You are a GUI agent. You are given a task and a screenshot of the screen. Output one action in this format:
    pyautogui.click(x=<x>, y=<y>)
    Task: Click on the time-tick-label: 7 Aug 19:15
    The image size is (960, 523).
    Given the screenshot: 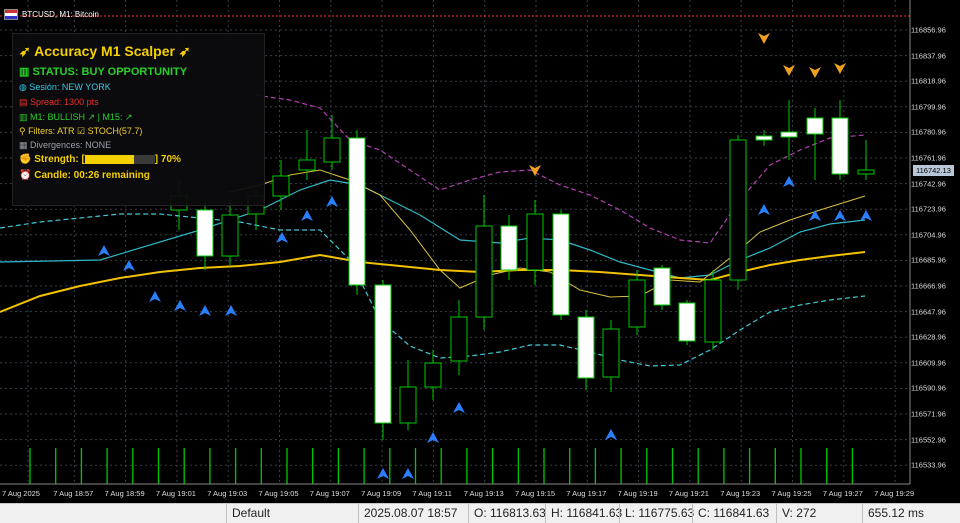 What is the action you would take?
    pyautogui.click(x=535, y=493)
    